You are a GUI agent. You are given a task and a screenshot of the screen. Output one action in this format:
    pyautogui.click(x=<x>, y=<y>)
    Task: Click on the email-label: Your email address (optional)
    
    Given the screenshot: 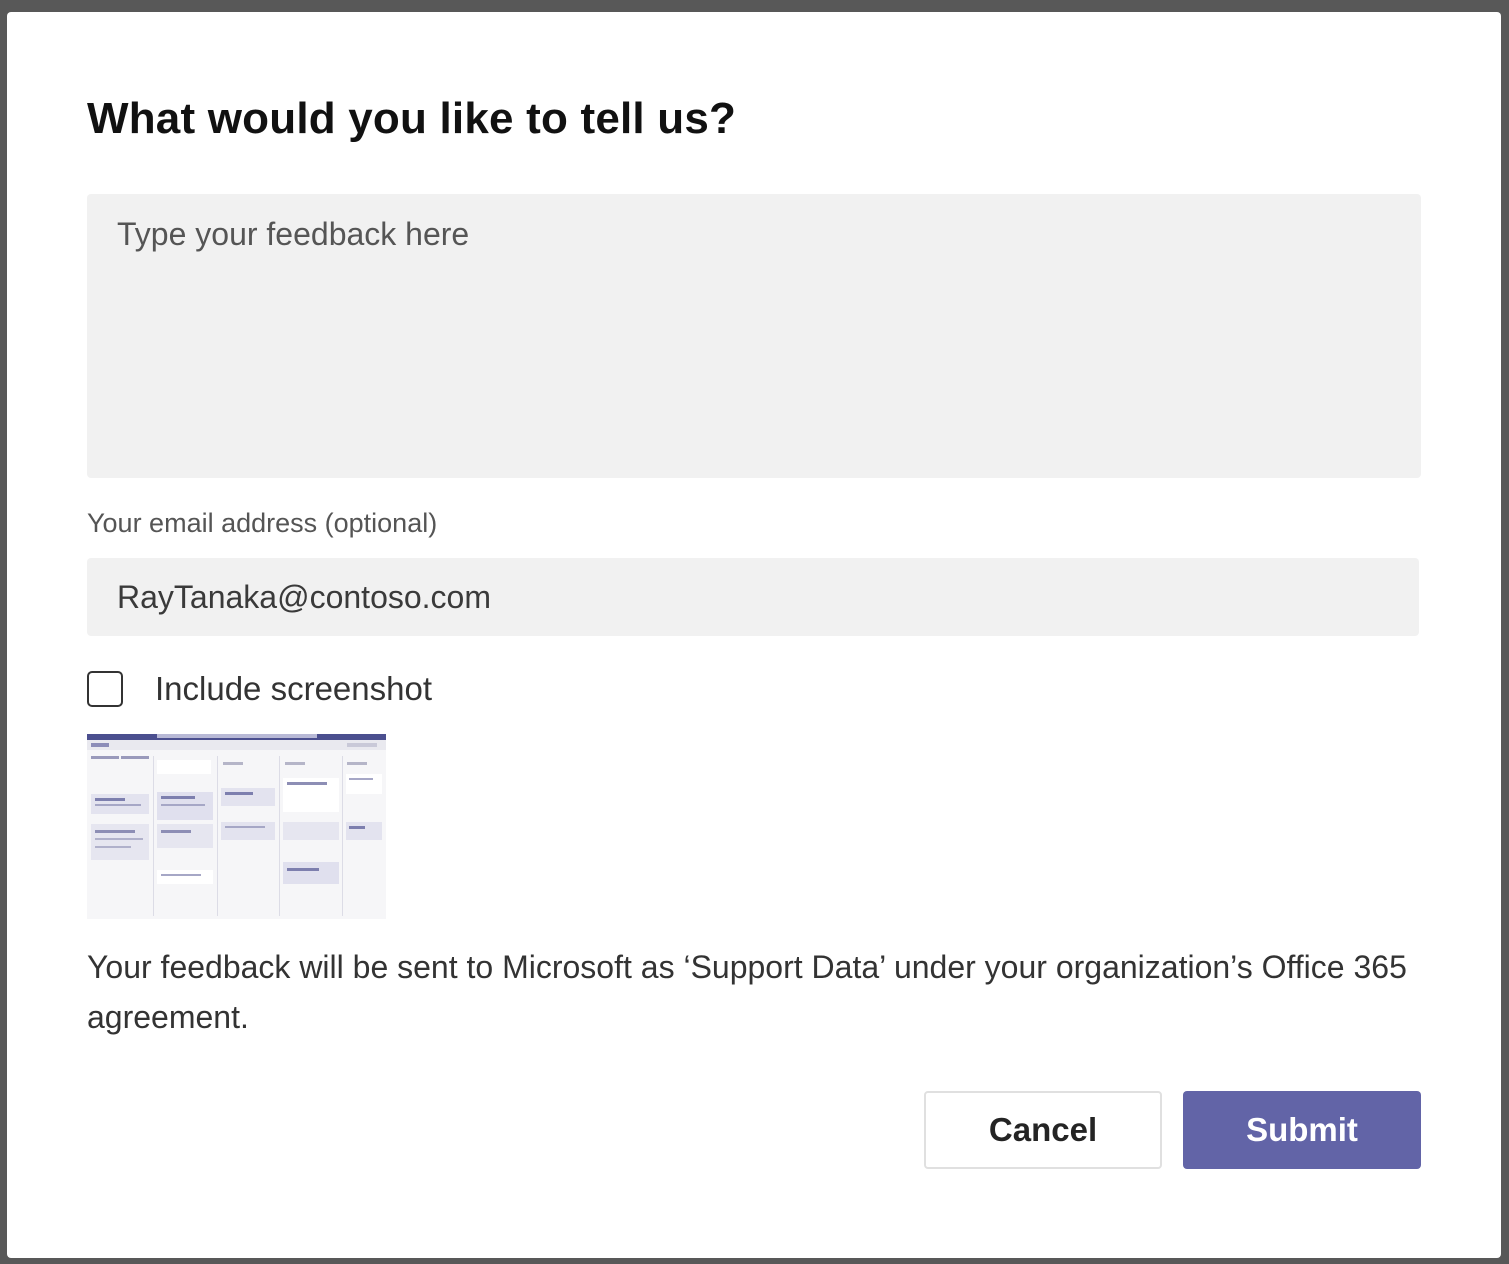 What is the action you would take?
    pyautogui.click(x=262, y=523)
    